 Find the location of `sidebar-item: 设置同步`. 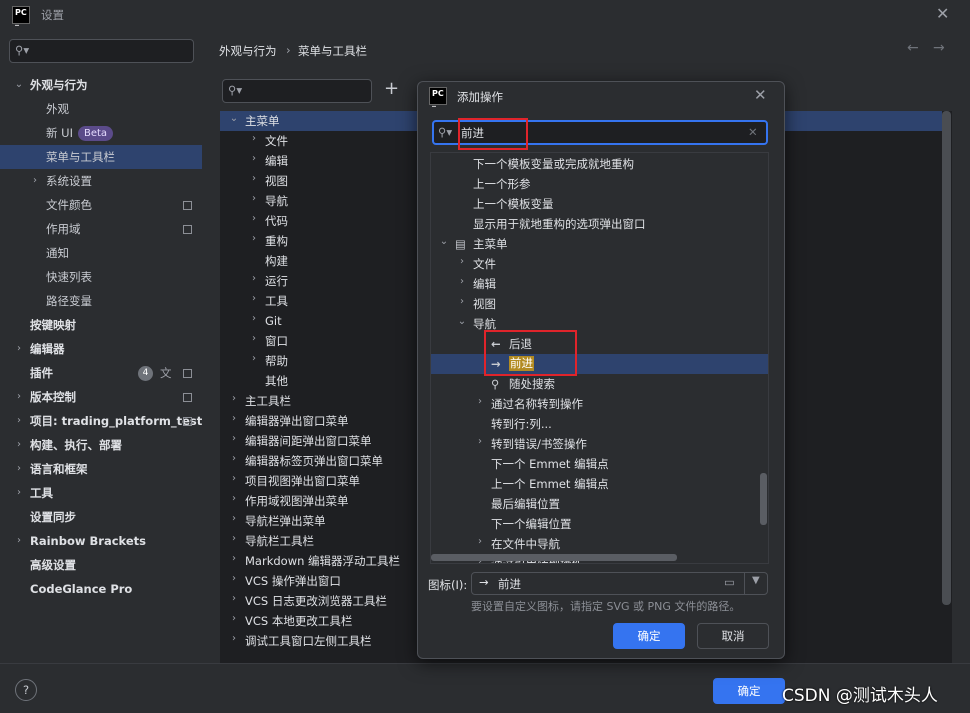

sidebar-item: 设置同步 is located at coordinates (101, 517).